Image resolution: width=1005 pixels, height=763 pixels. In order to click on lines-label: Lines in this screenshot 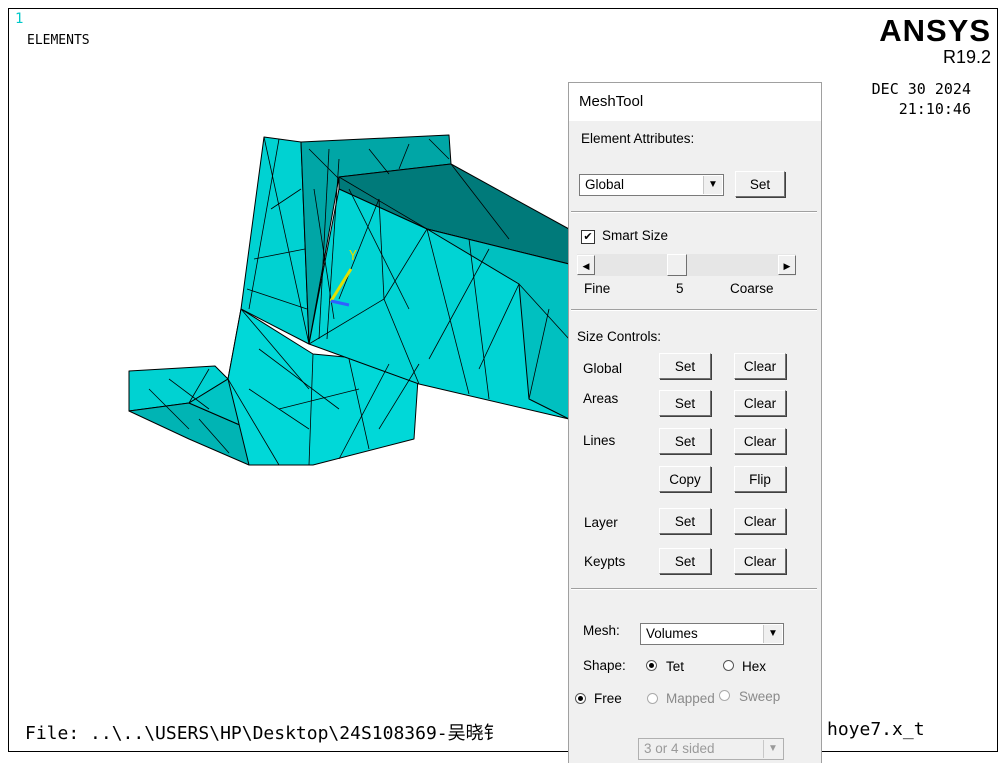, I will do `click(599, 440)`.